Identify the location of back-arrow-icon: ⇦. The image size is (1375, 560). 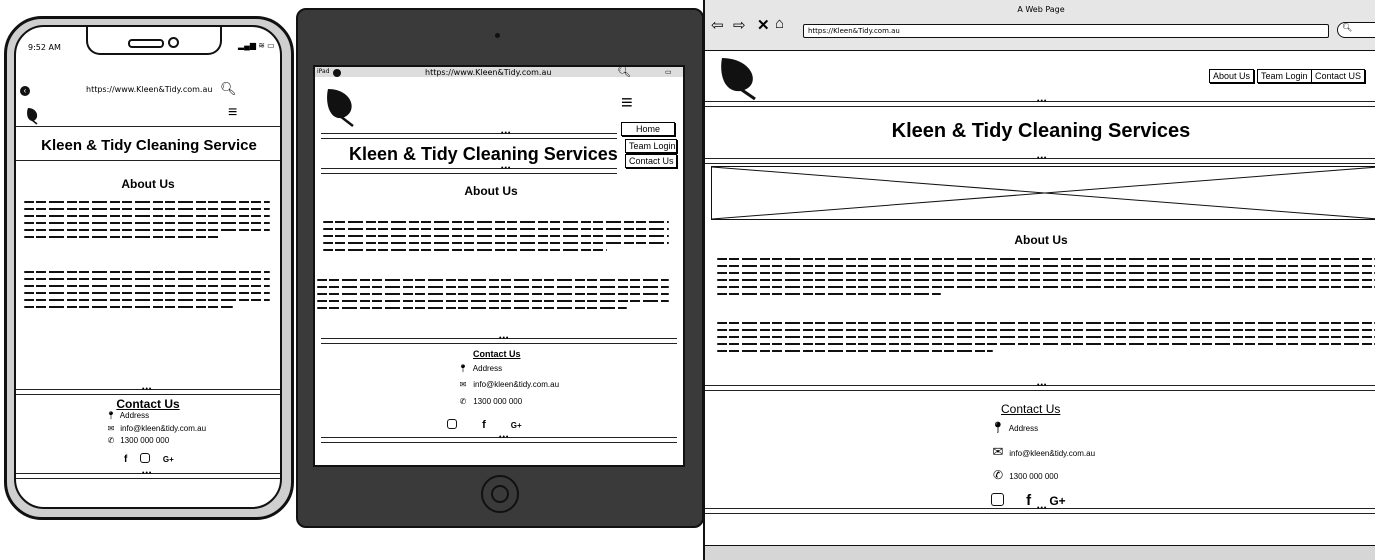
(717, 25).